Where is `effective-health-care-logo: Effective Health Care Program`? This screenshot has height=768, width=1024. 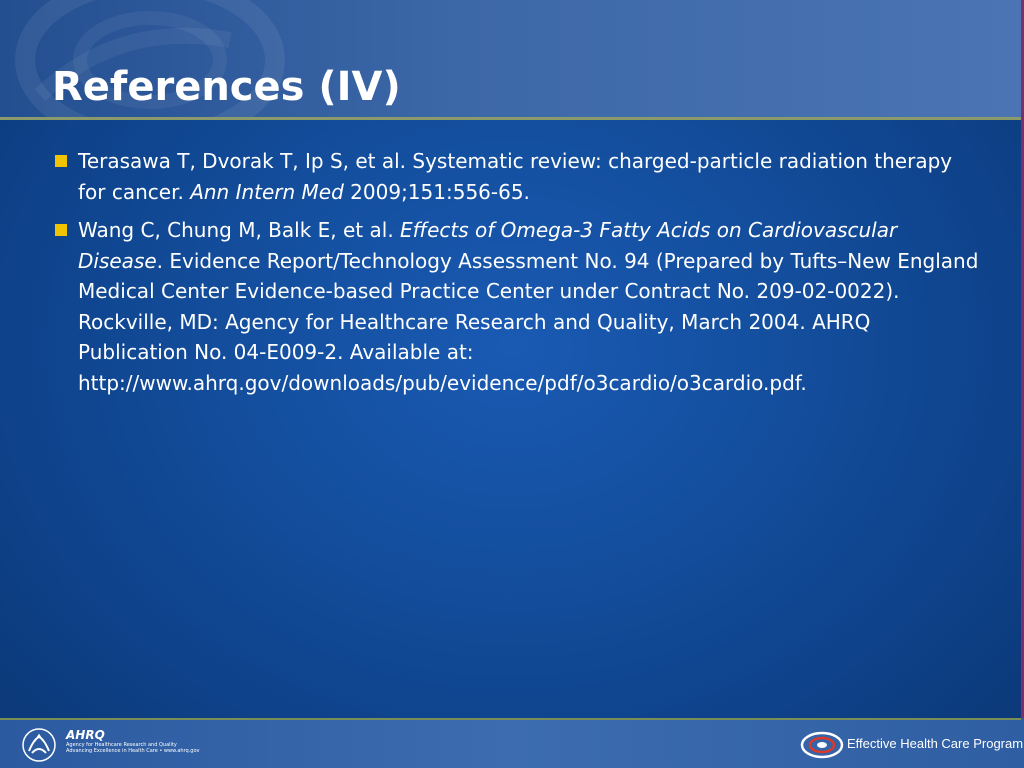
effective-health-care-logo: Effective Health Care Program is located at coordinates (911, 746).